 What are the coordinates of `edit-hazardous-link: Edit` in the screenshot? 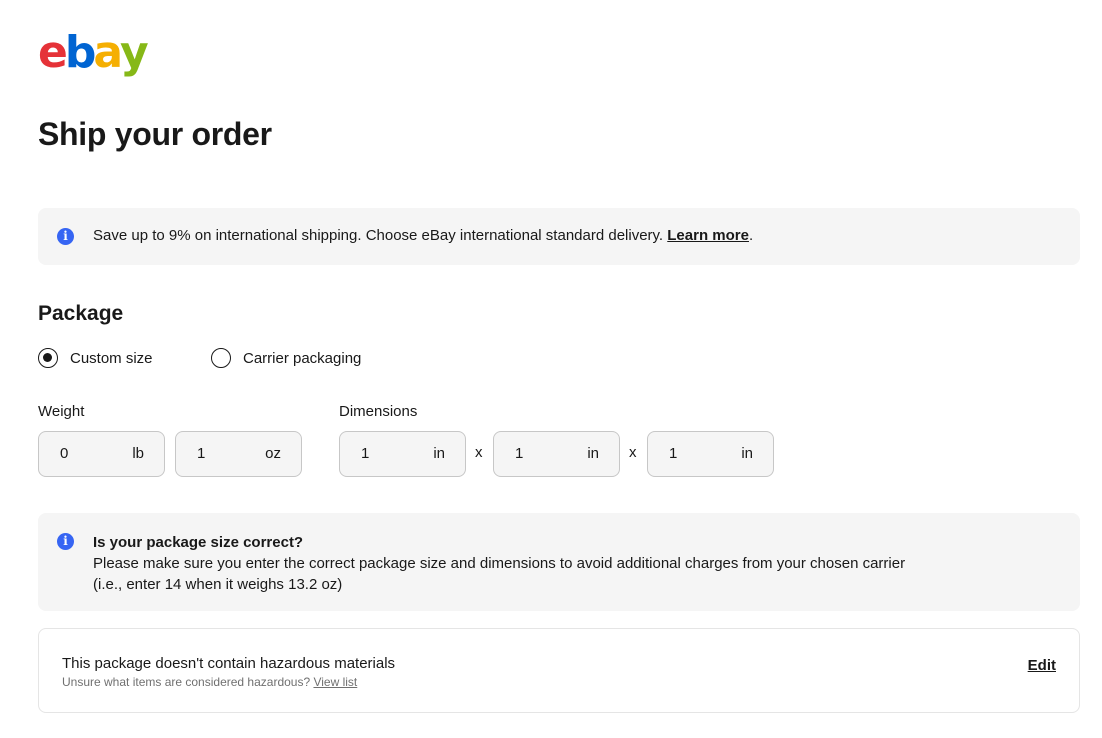 It's located at (1042, 665).